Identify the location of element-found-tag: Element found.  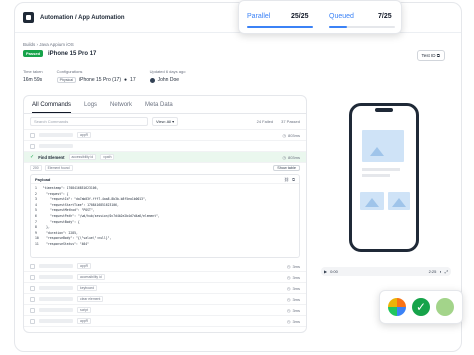
(58, 167).